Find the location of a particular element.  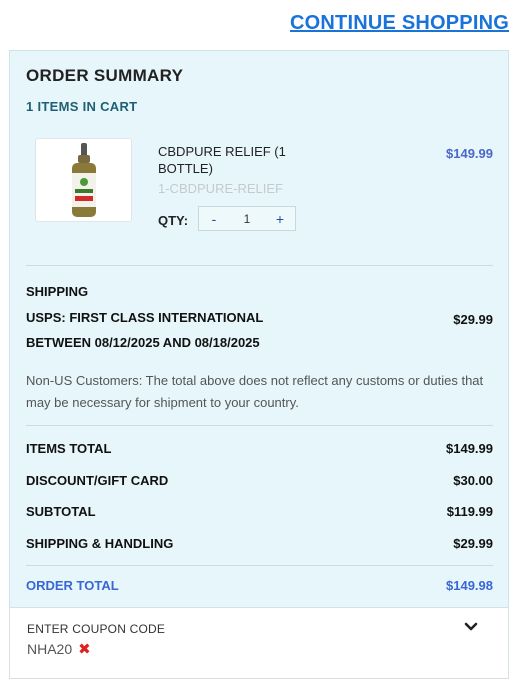

product-price: $149.99 is located at coordinates (469, 153).